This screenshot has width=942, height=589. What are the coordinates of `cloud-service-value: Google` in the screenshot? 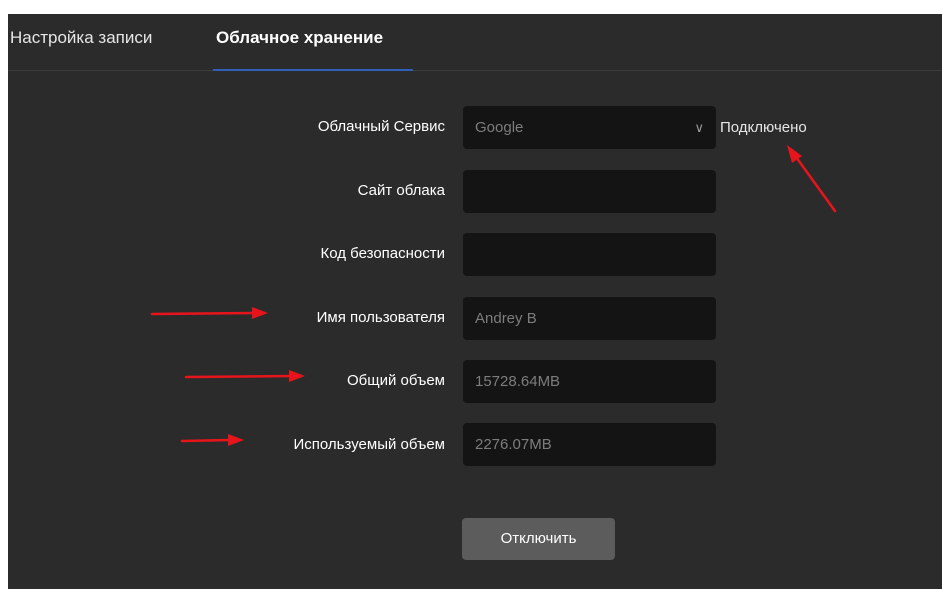 It's located at (499, 127).